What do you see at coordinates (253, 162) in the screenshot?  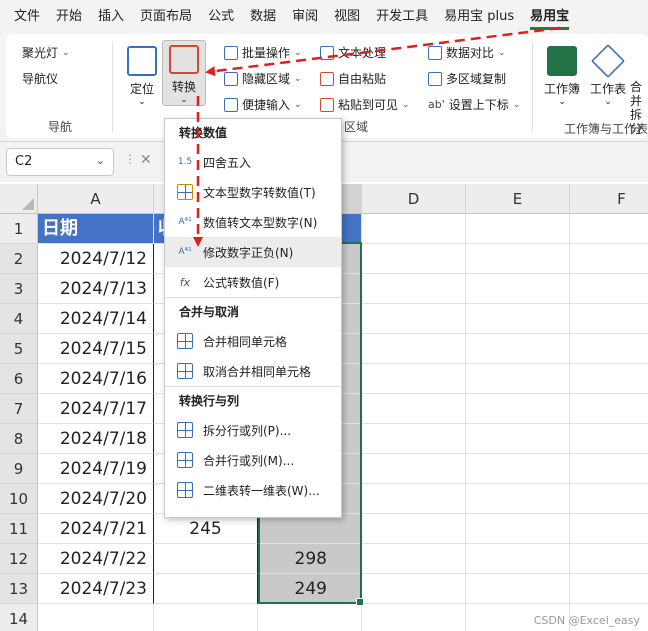 I see `menu-item-round: 1.5 四舍五入` at bounding box center [253, 162].